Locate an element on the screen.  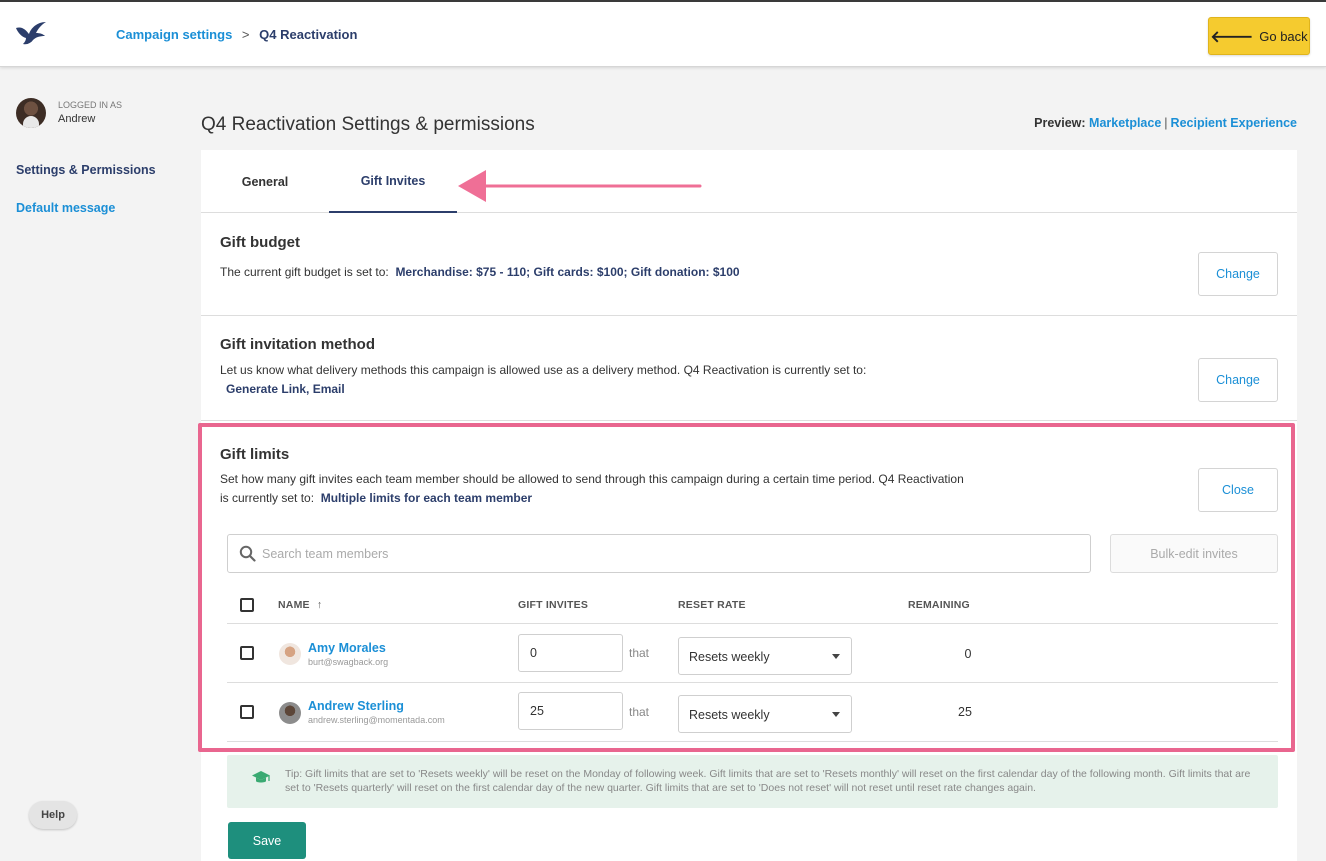
name-column-label: NAME is located at coordinates (294, 605).